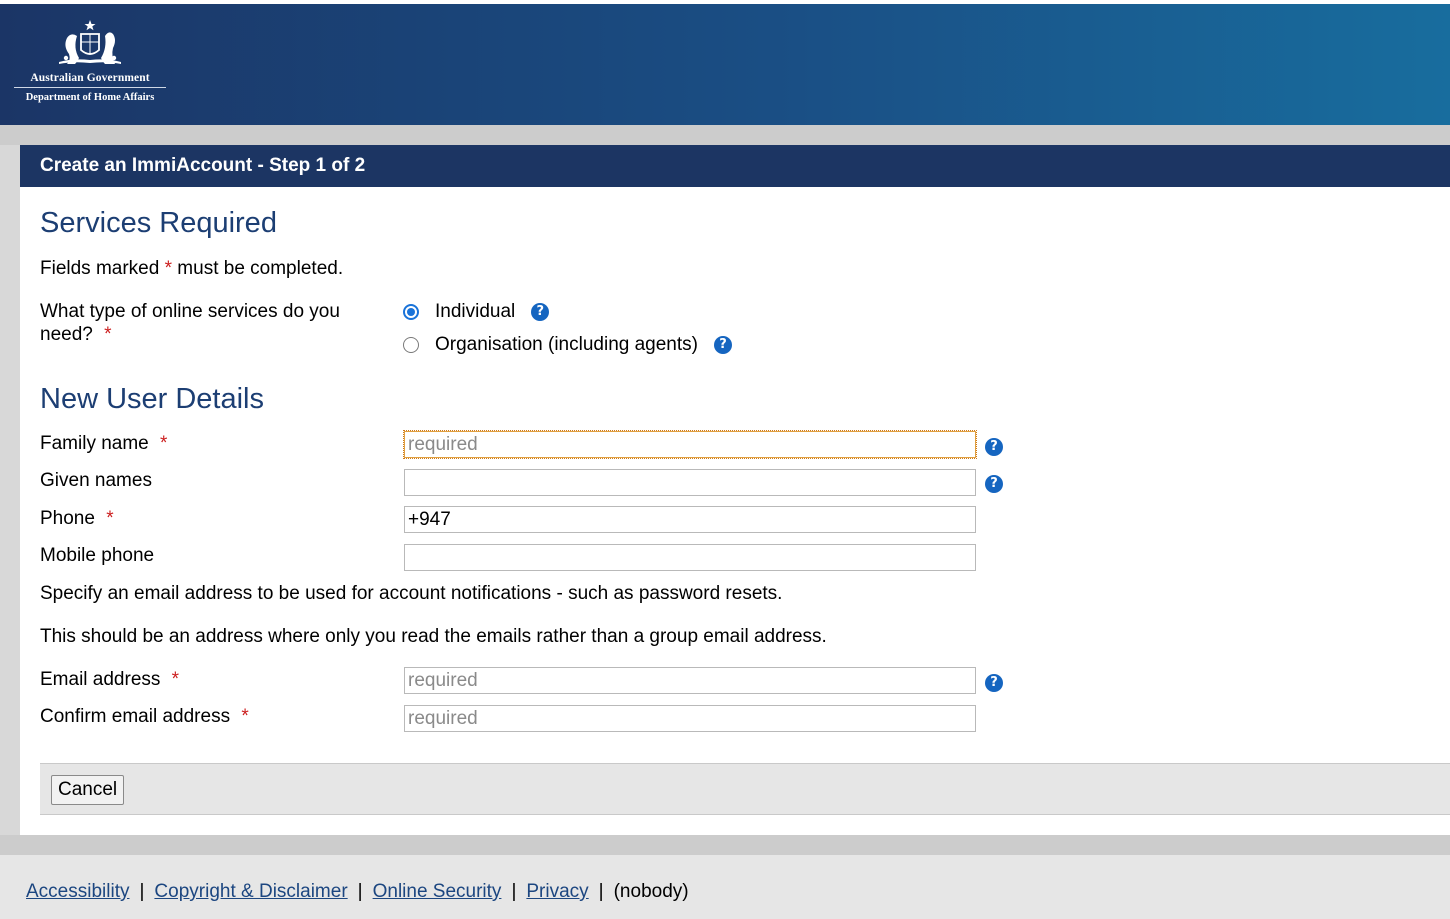  I want to click on footer-link-accessibility: Accessibility, so click(77, 892).